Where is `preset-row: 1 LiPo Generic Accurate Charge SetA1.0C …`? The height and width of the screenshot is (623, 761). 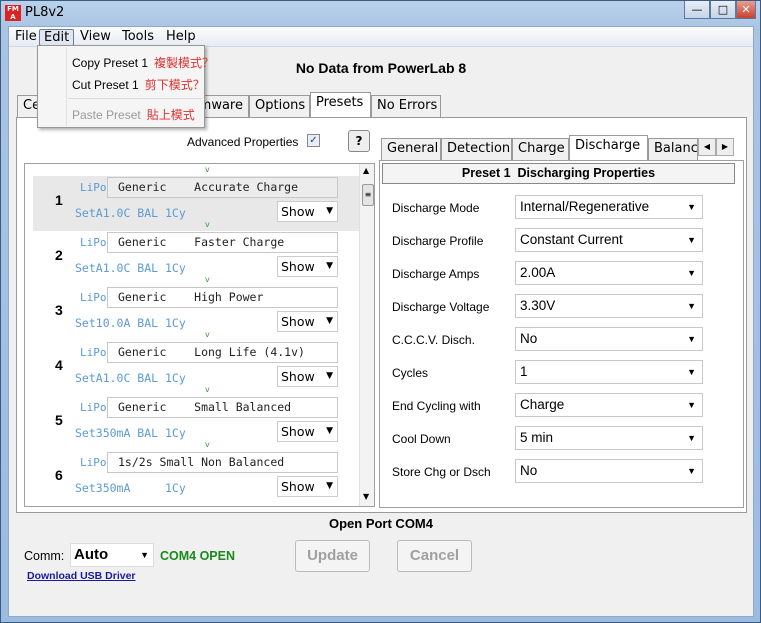
preset-row: 1 LiPo Generic Accurate Charge SetA1.0C … is located at coordinates (199, 203).